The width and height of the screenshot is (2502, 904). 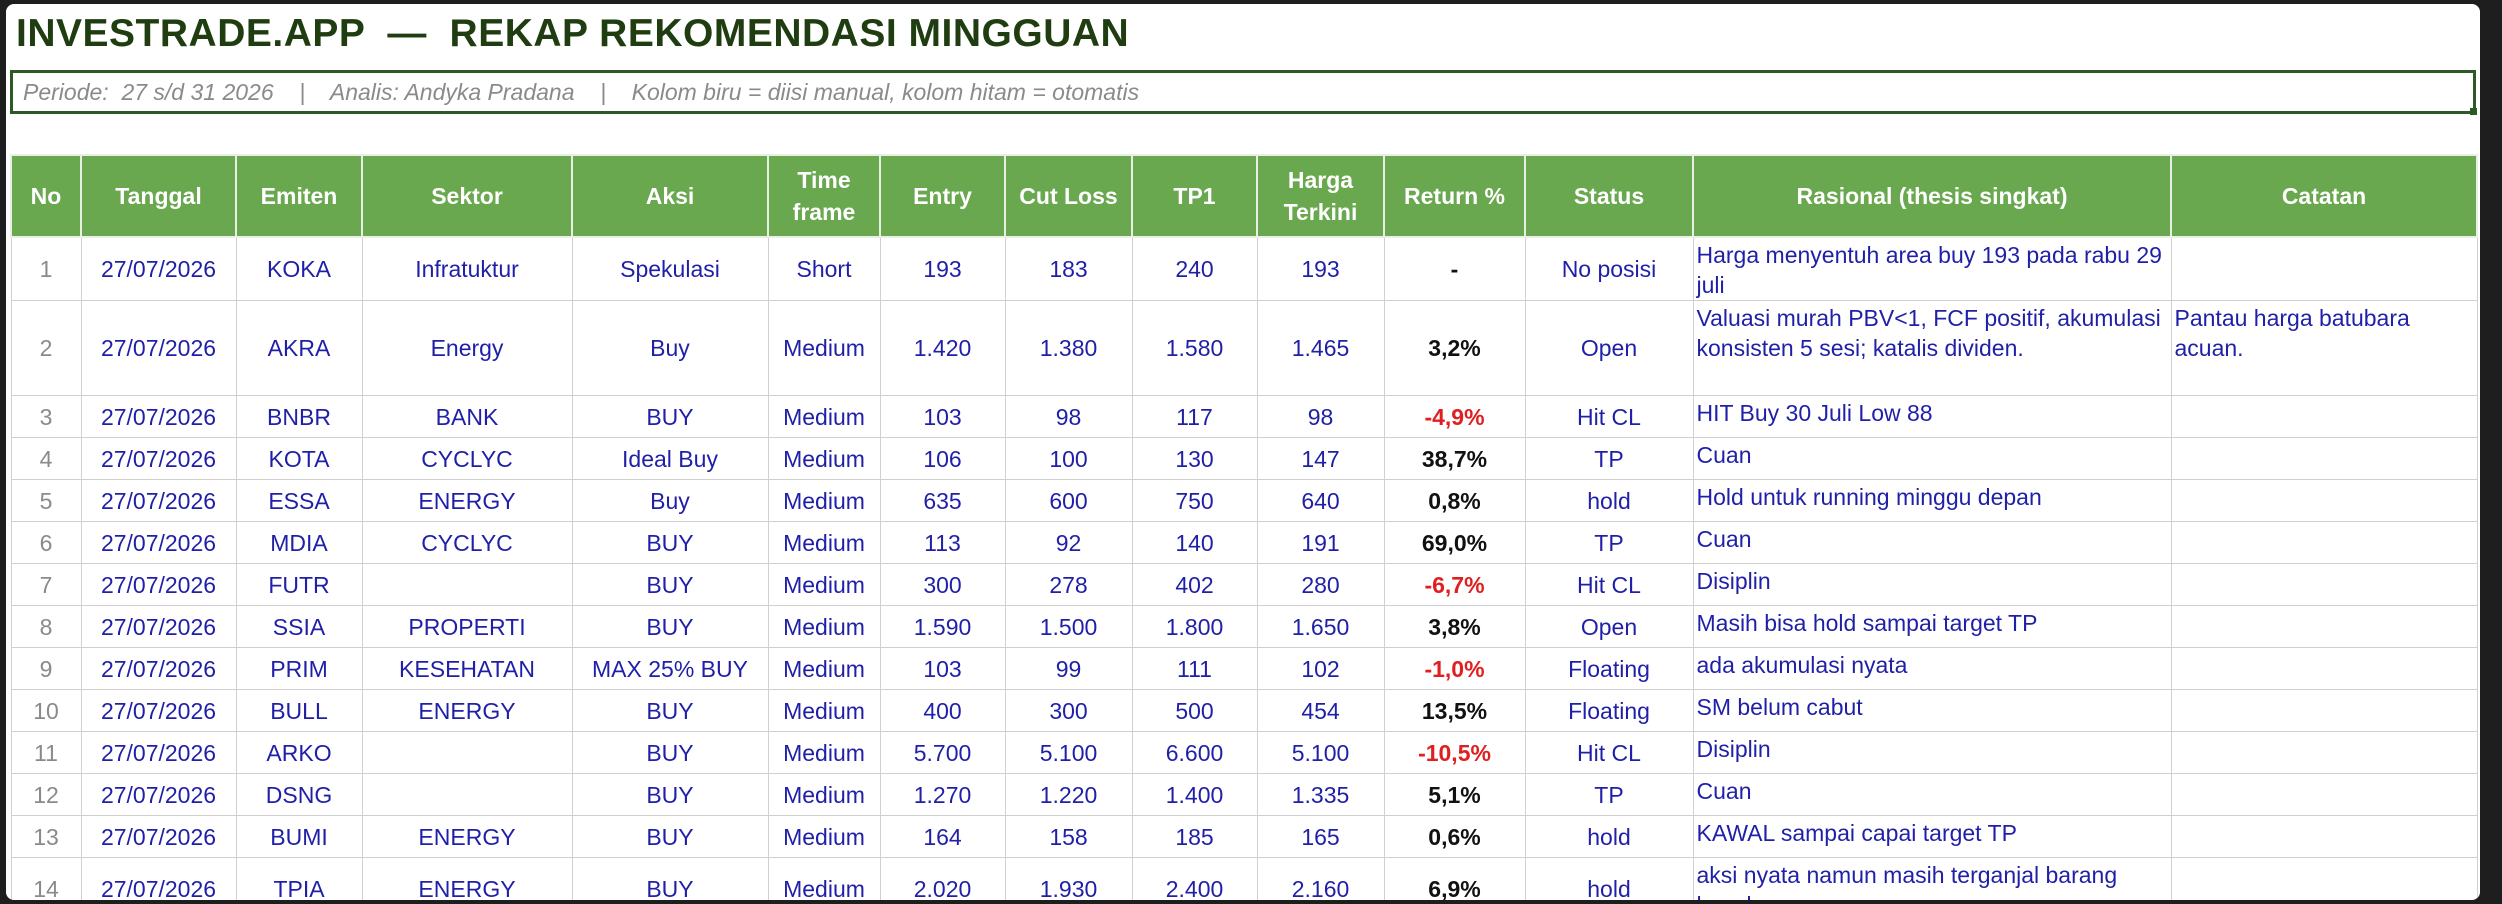 I want to click on cell-return: -4,9%, so click(x=1454, y=416).